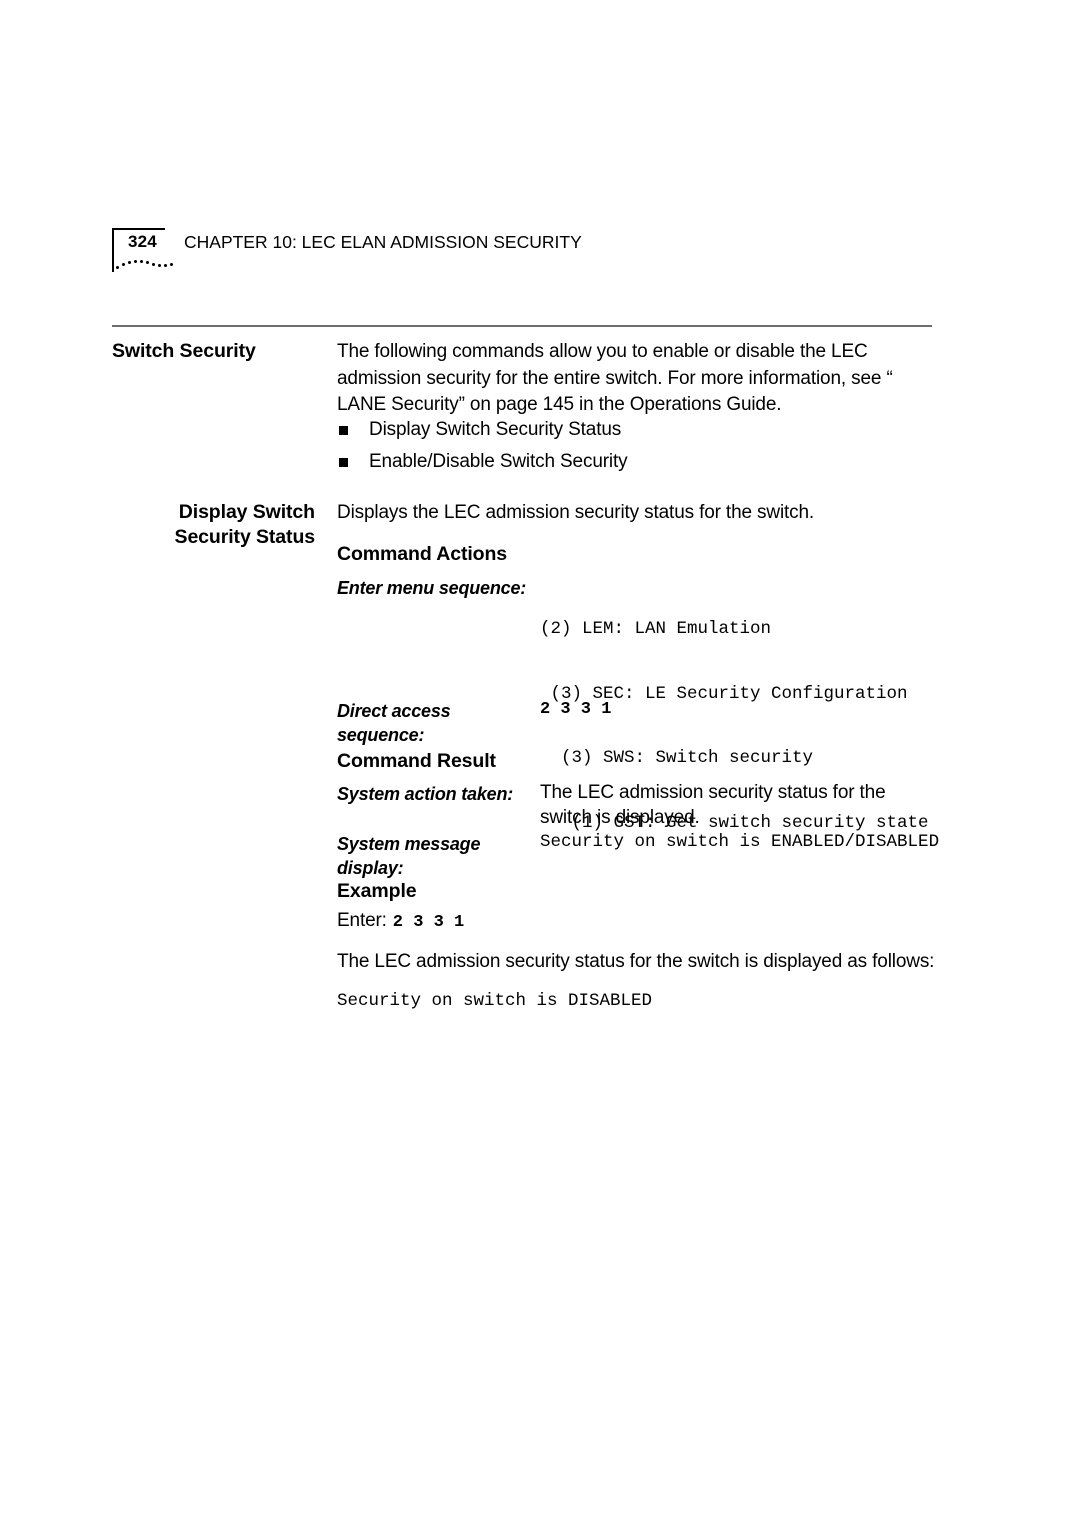 The image size is (1080, 1528). Describe the element at coordinates (522, 326) in the screenshot. I see `section-divider-rule` at that location.